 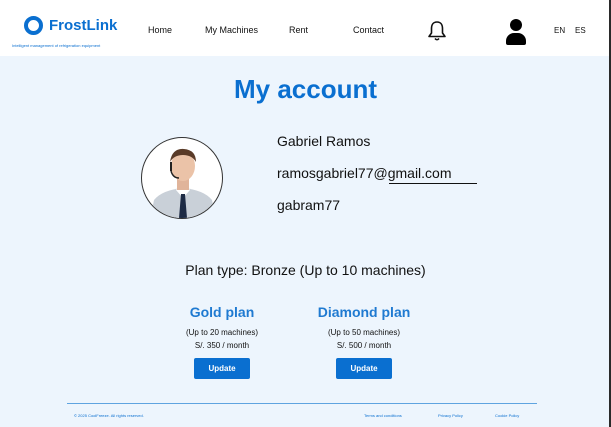 I want to click on brand-logo: FrostLink, so click(x=70, y=25).